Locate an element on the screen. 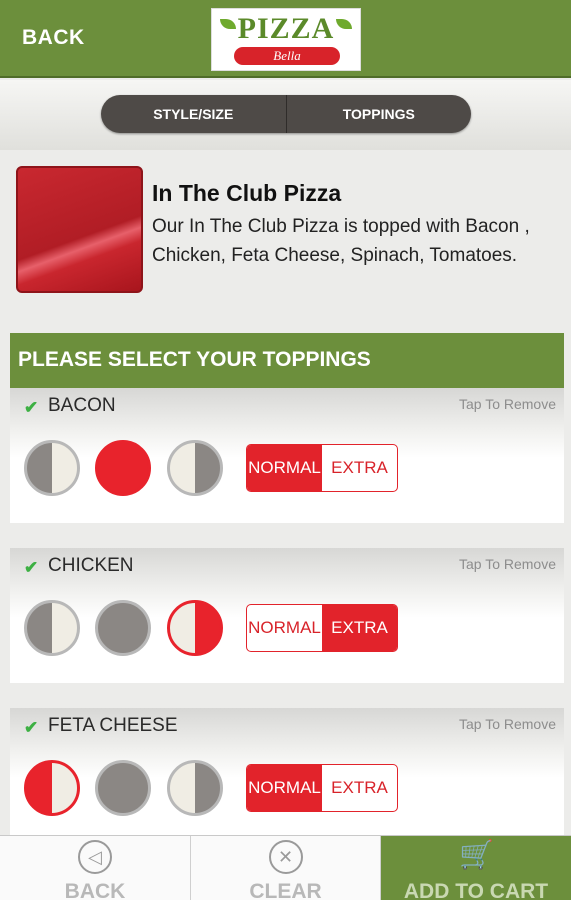 The image size is (571, 900). topping-name: CHICKEN is located at coordinates (91, 566).